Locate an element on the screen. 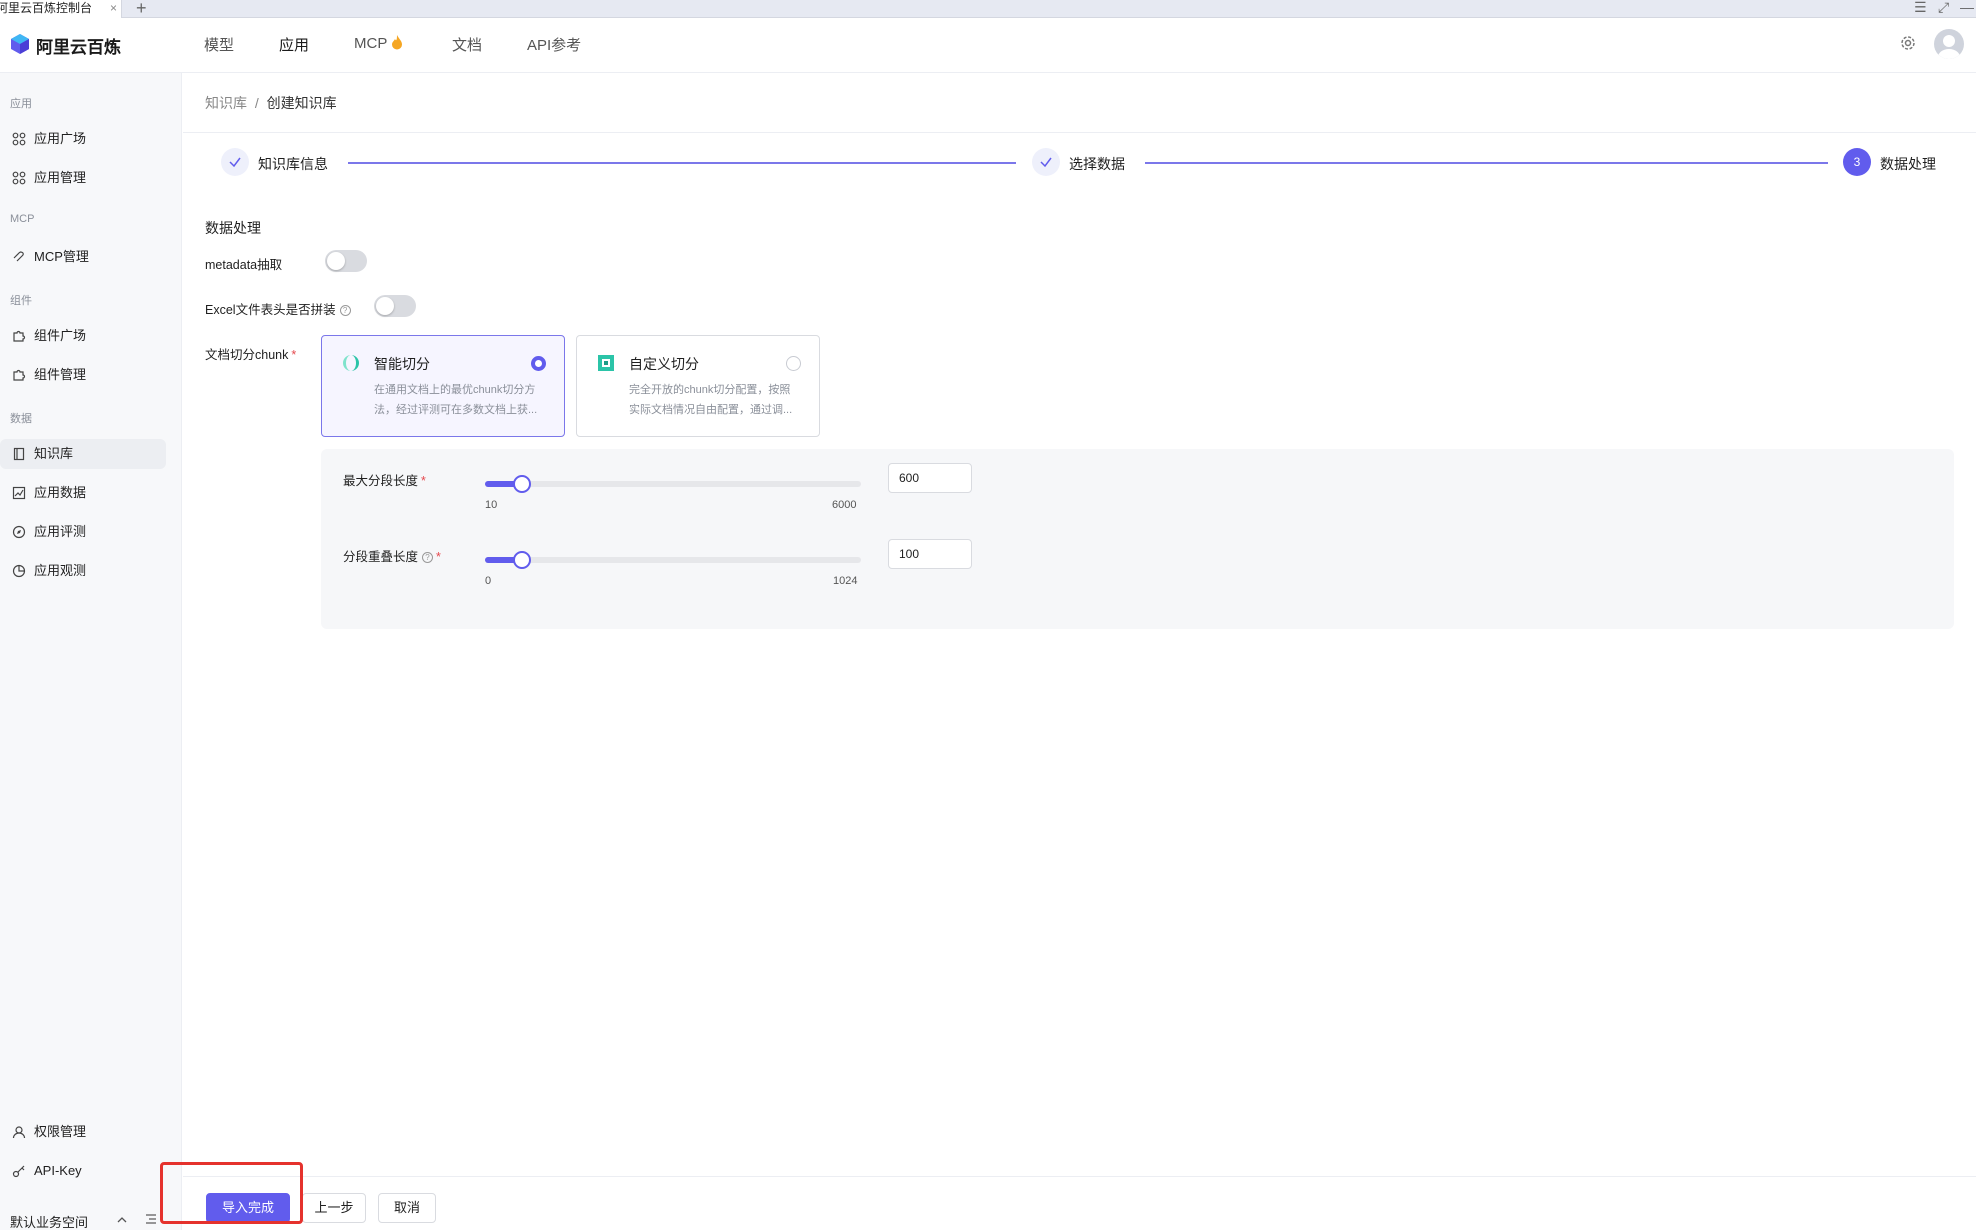 The width and height of the screenshot is (1976, 1231). sidebar-item-label: MCP管理 is located at coordinates (61, 256).